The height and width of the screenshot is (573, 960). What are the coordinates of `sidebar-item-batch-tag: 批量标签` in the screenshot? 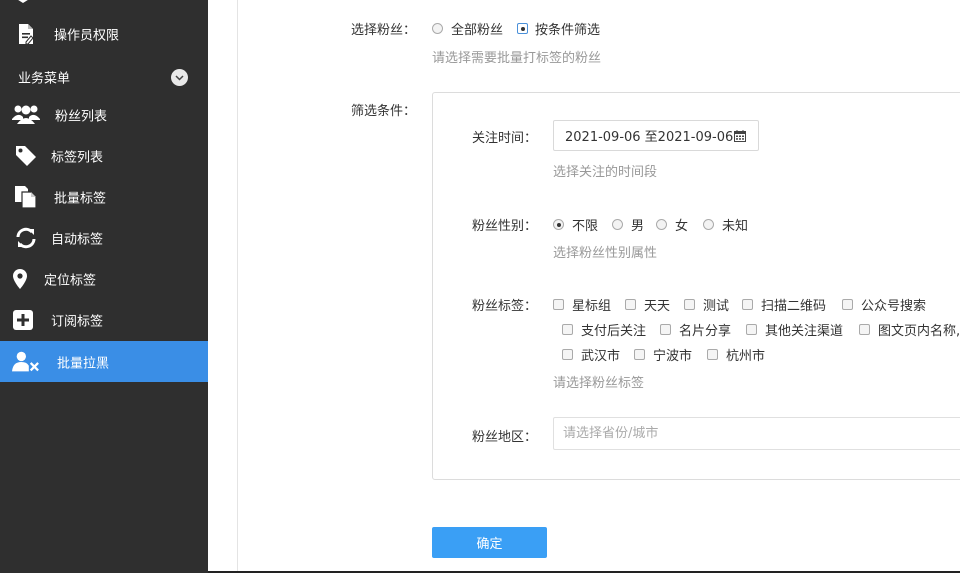 It's located at (104, 196).